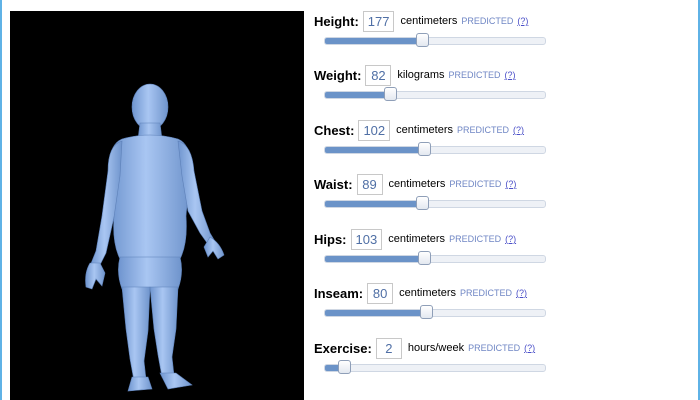 This screenshot has height=400, width=700. What do you see at coordinates (435, 367) in the screenshot?
I see `exercise-slider-track` at bounding box center [435, 367].